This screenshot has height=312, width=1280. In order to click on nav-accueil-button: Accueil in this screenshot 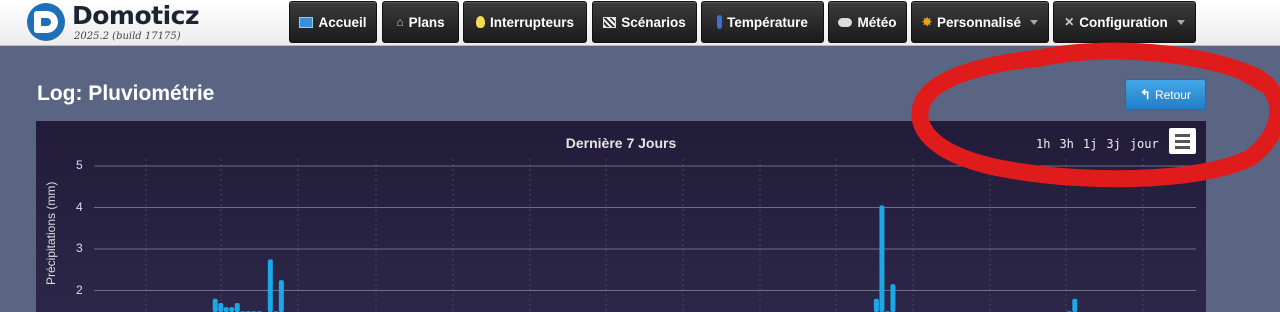, I will do `click(333, 22)`.